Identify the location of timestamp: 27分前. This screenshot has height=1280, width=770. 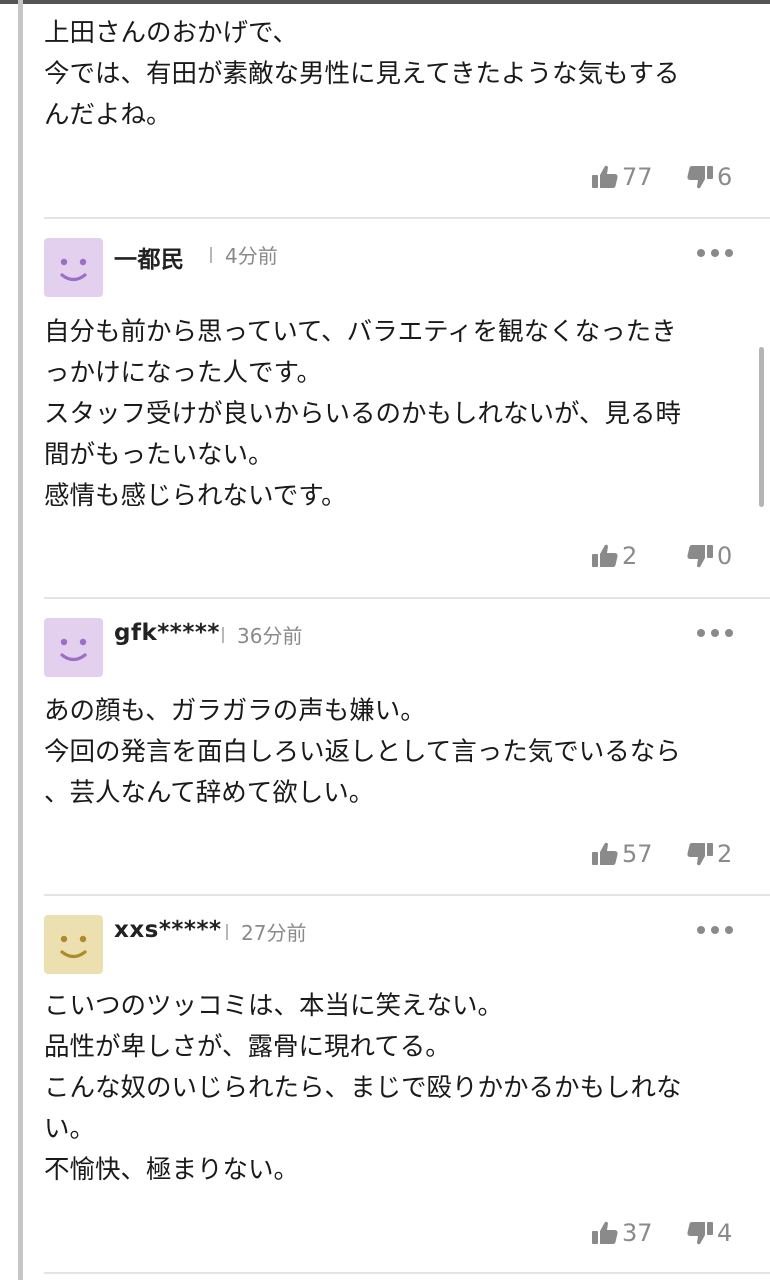
(274, 933).